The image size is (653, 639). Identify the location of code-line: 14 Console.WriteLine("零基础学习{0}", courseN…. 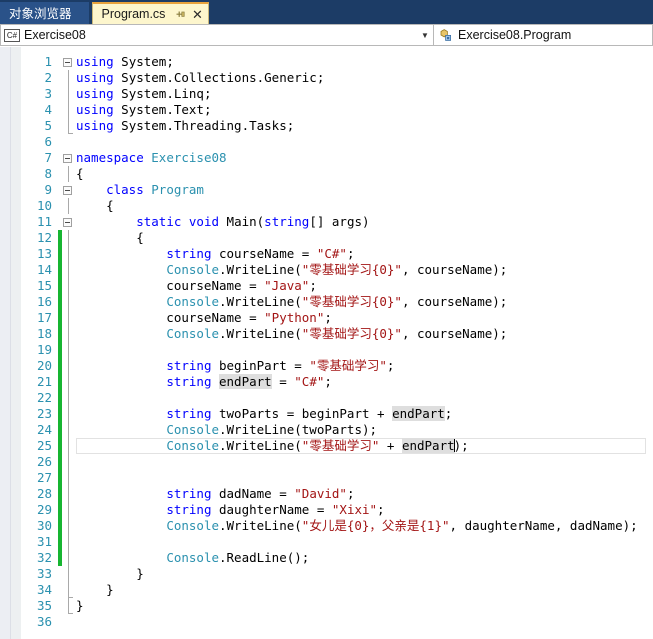
(326, 270).